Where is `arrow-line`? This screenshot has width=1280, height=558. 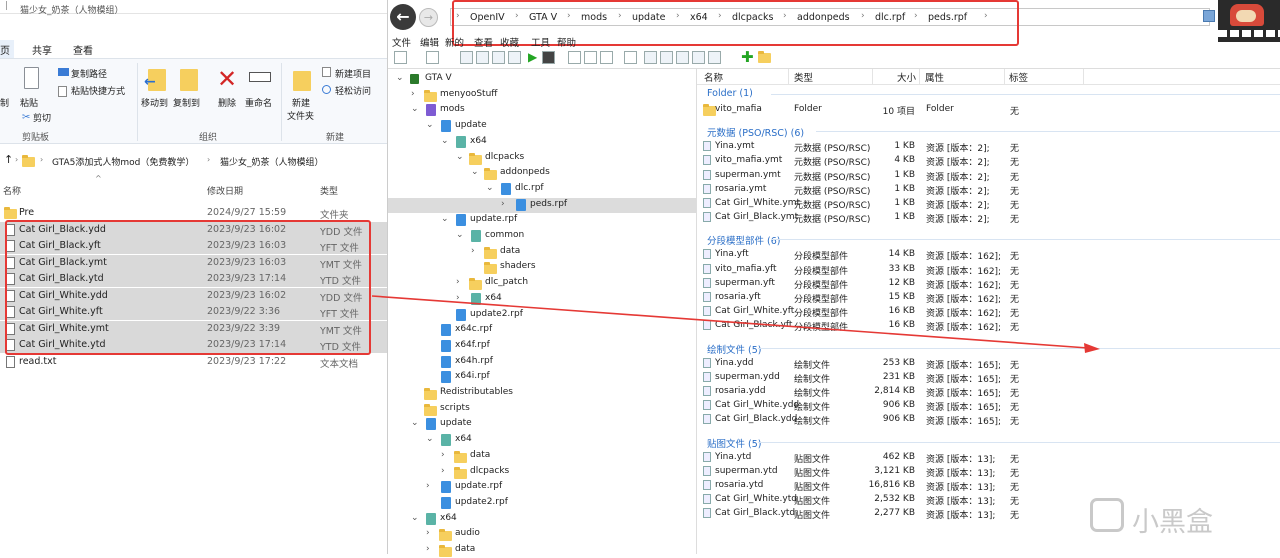 arrow-line is located at coordinates (730, 322).